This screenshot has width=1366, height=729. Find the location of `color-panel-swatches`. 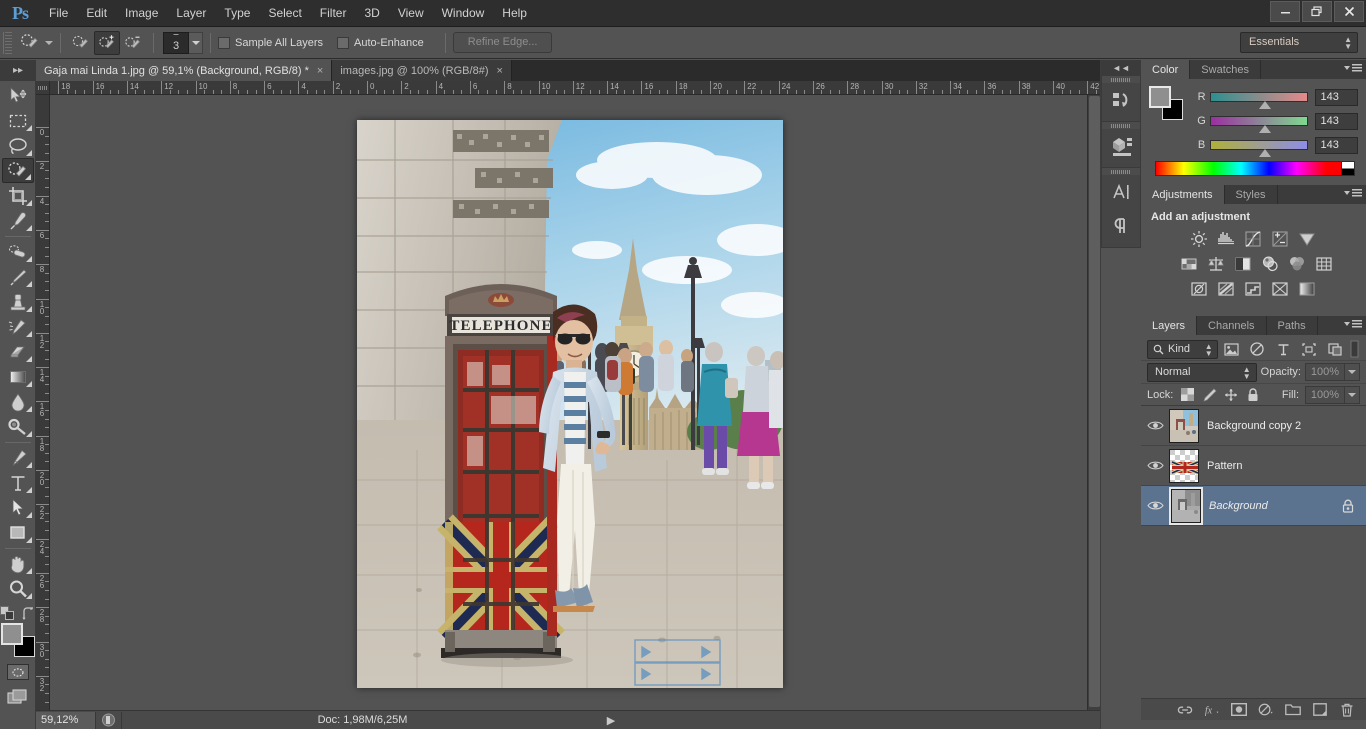

color-panel-swatches is located at coordinates (1166, 103).